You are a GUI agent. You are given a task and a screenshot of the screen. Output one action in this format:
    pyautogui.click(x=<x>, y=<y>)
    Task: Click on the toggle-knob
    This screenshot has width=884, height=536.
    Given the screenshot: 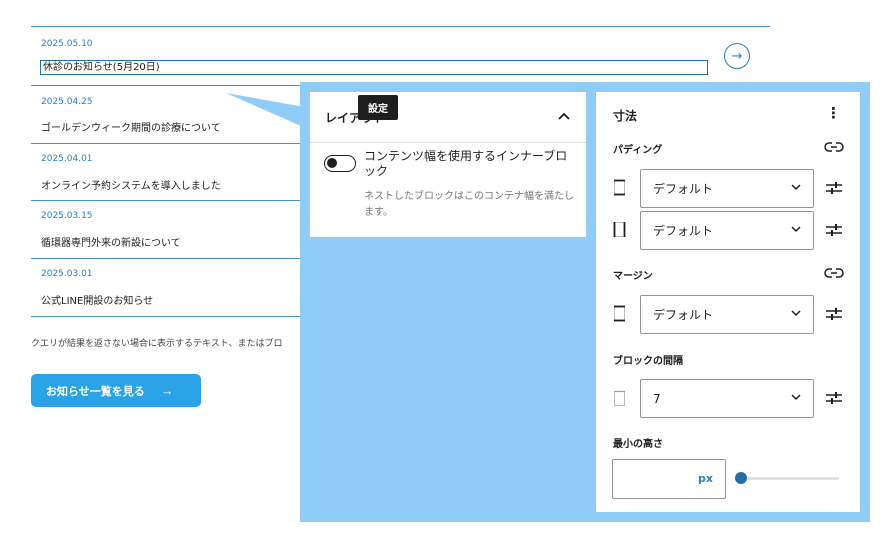 What is the action you would take?
    pyautogui.click(x=332, y=163)
    